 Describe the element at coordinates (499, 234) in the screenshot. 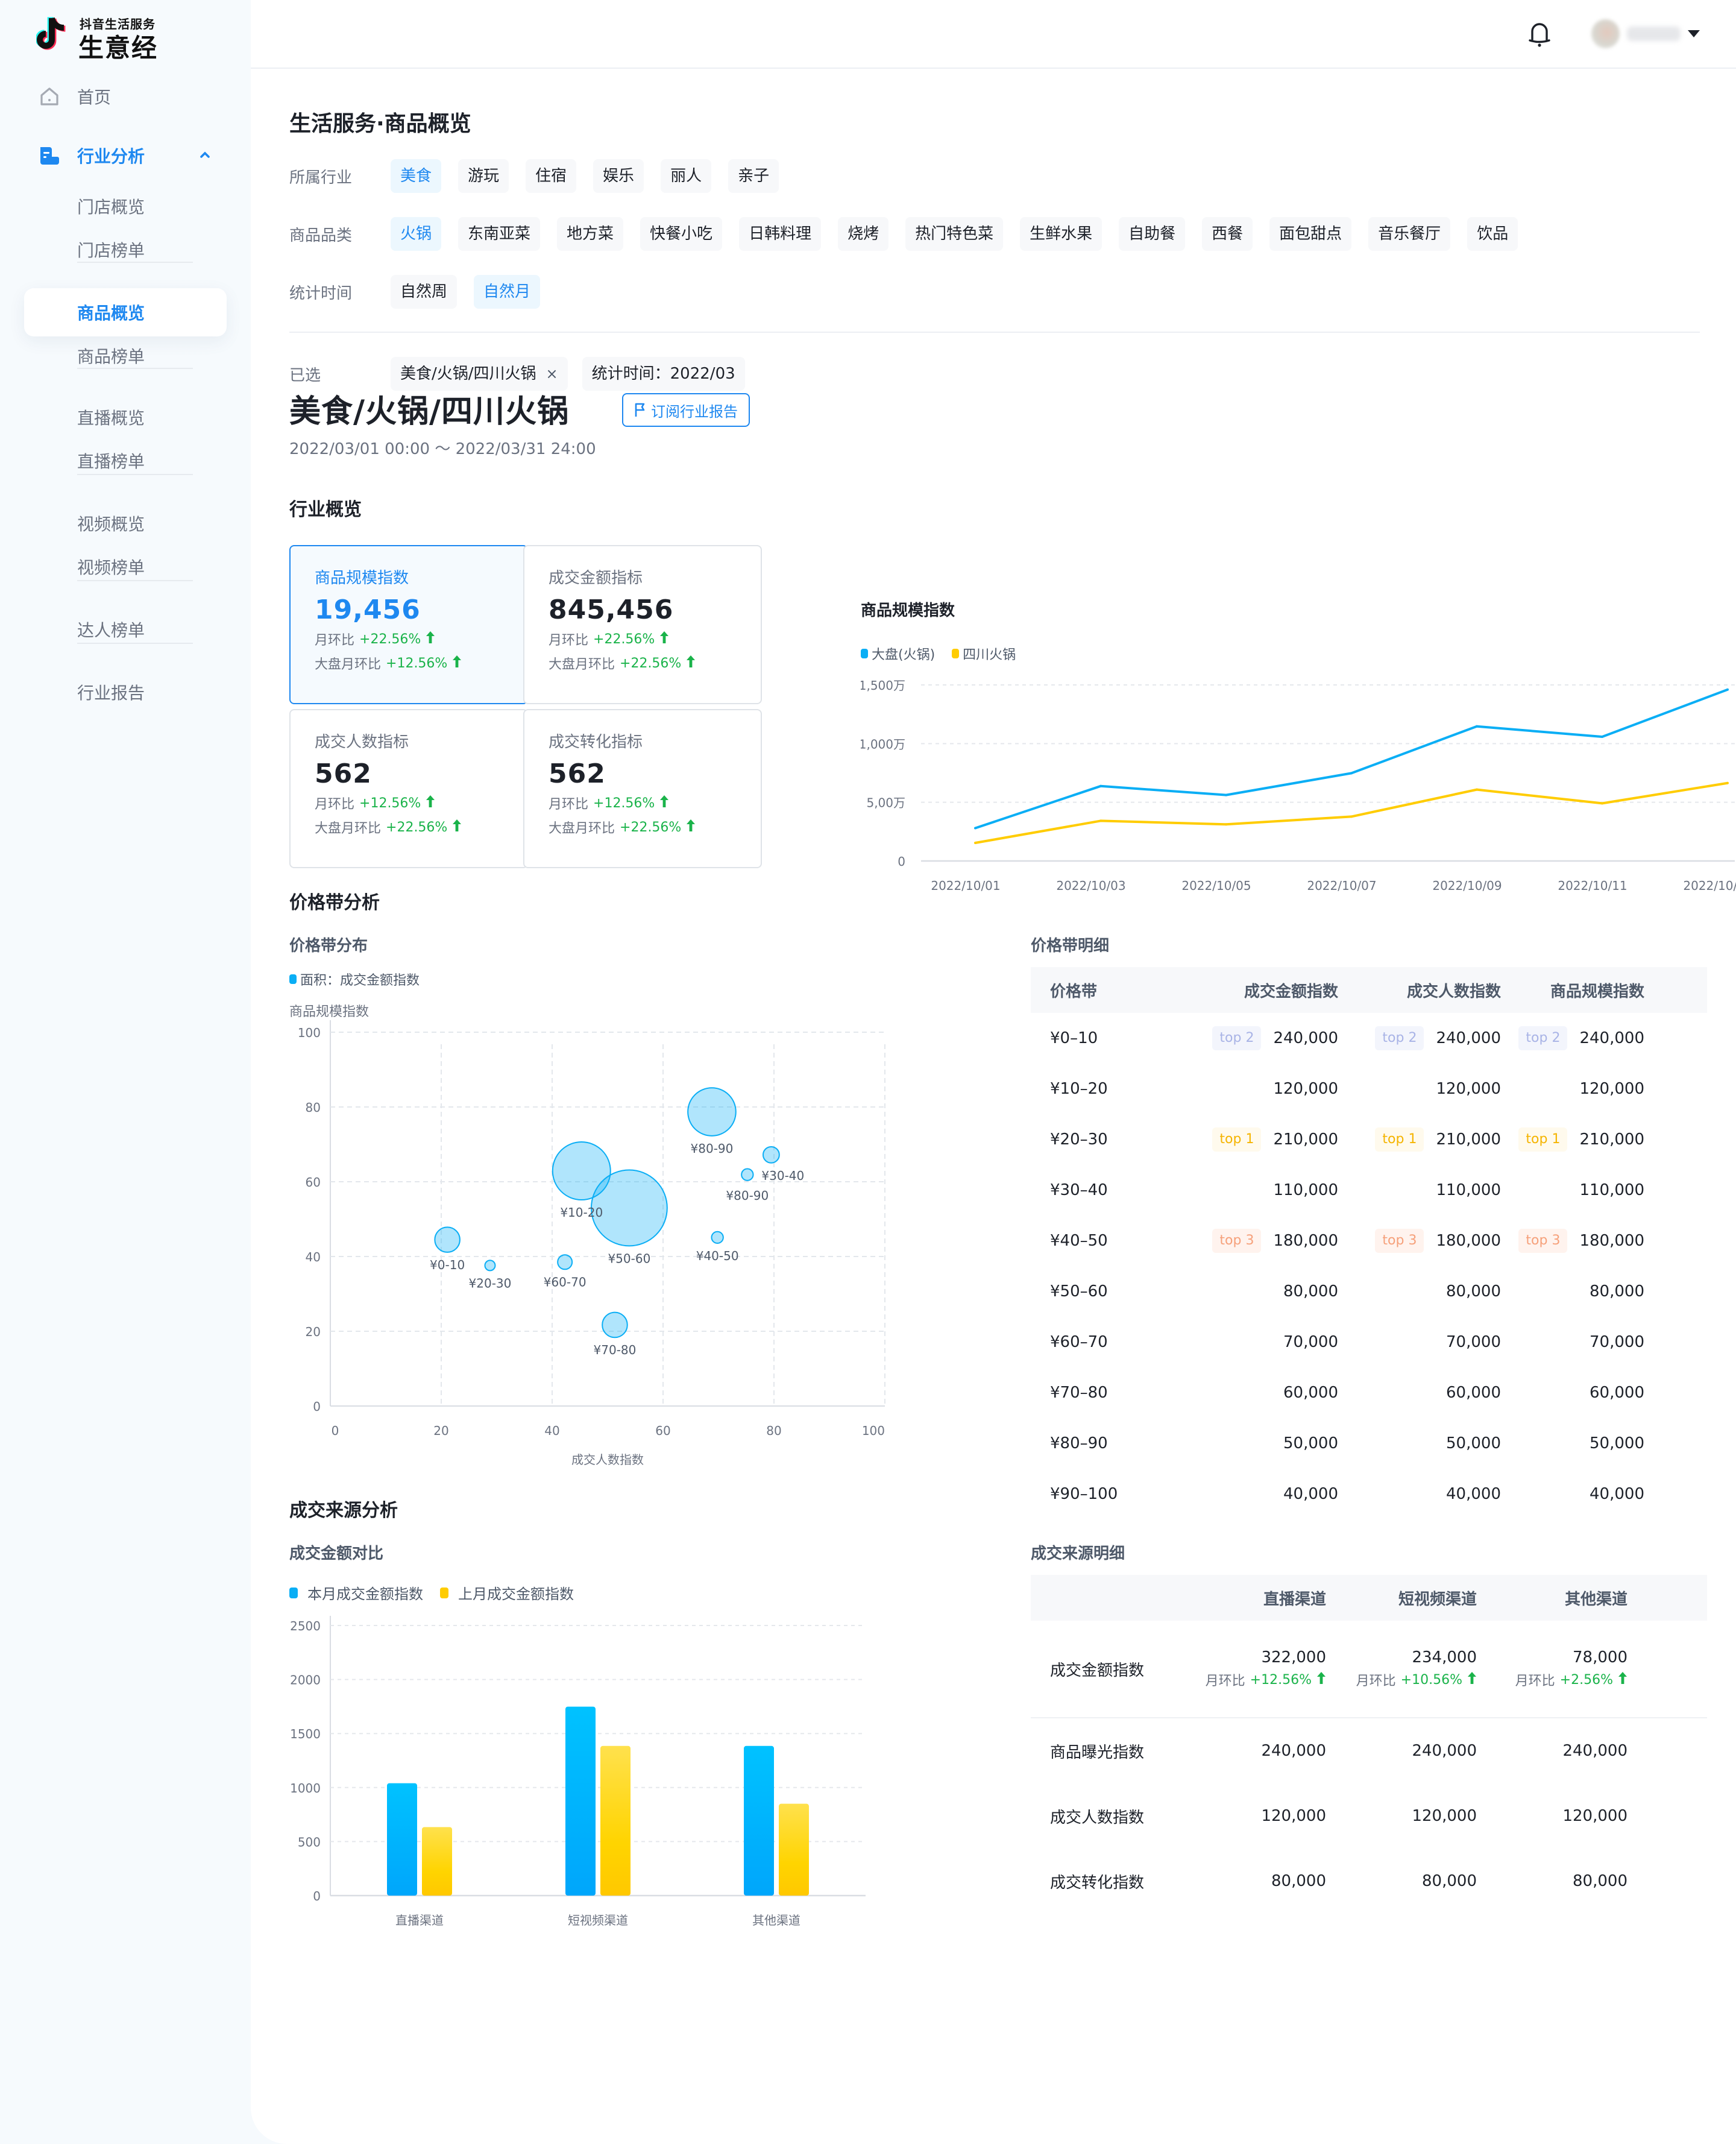

I see `filter-tag: 东南亚菜` at that location.